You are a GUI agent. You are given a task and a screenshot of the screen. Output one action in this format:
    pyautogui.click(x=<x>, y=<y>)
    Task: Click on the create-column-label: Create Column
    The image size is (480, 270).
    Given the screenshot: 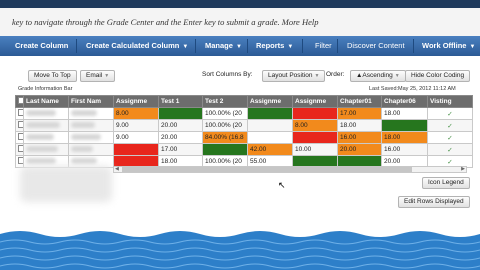 What is the action you would take?
    pyautogui.click(x=42, y=45)
    